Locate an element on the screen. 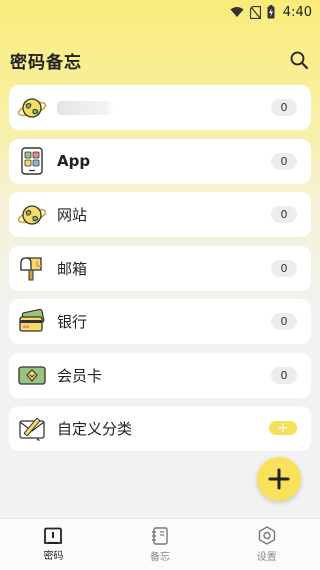 The width and height of the screenshot is (320, 570). nav-label: 备忘 is located at coordinates (160, 557).